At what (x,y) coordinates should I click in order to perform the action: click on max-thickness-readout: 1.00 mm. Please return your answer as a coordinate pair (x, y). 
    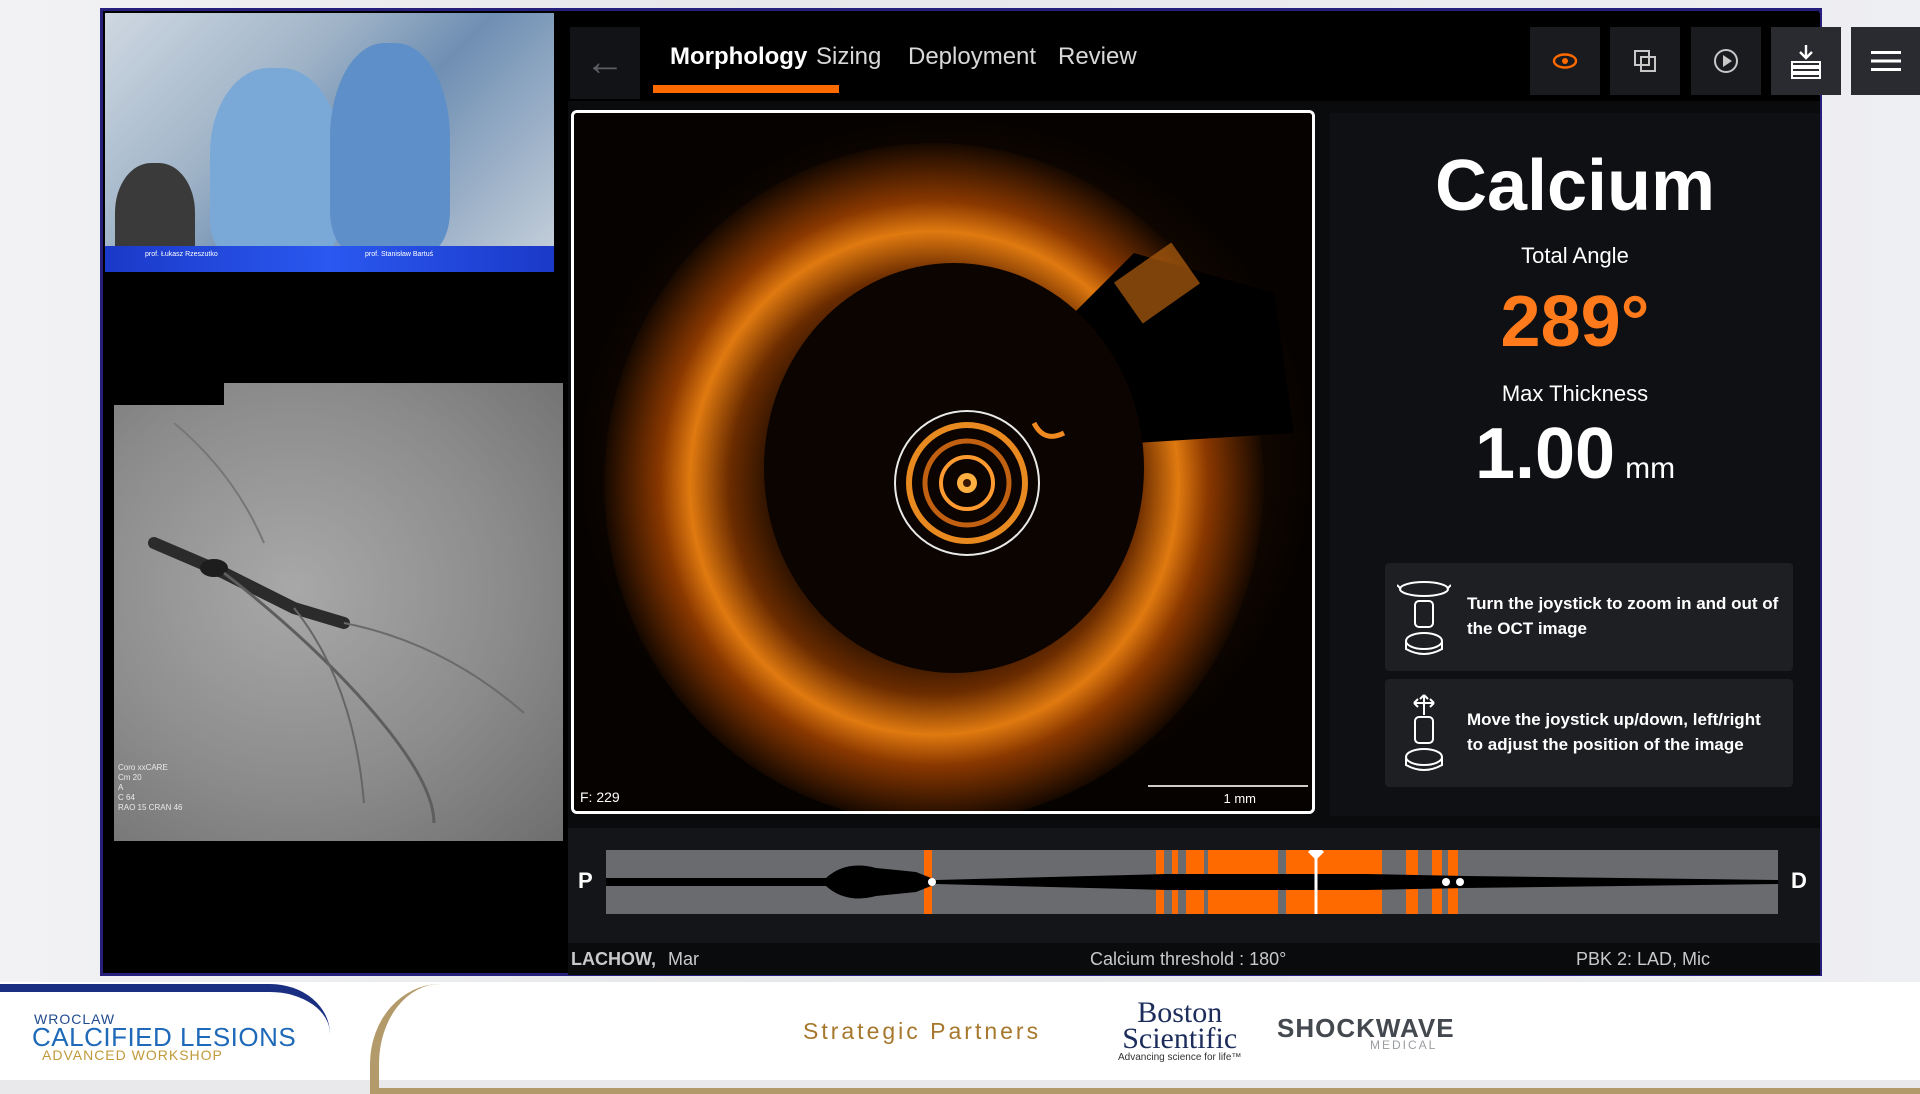
    Looking at the image, I should click on (1575, 454).